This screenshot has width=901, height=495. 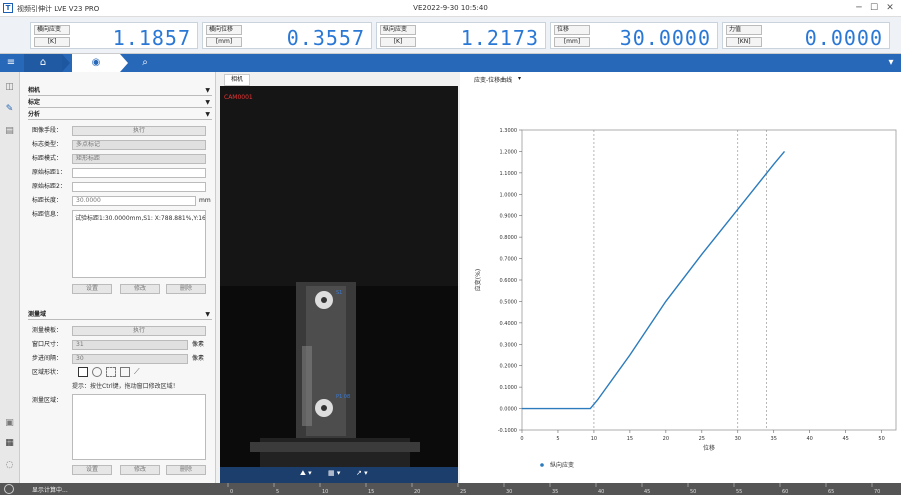 What do you see at coordinates (145, 63) in the screenshot?
I see `search-tab-icon: ⌕` at bounding box center [145, 63].